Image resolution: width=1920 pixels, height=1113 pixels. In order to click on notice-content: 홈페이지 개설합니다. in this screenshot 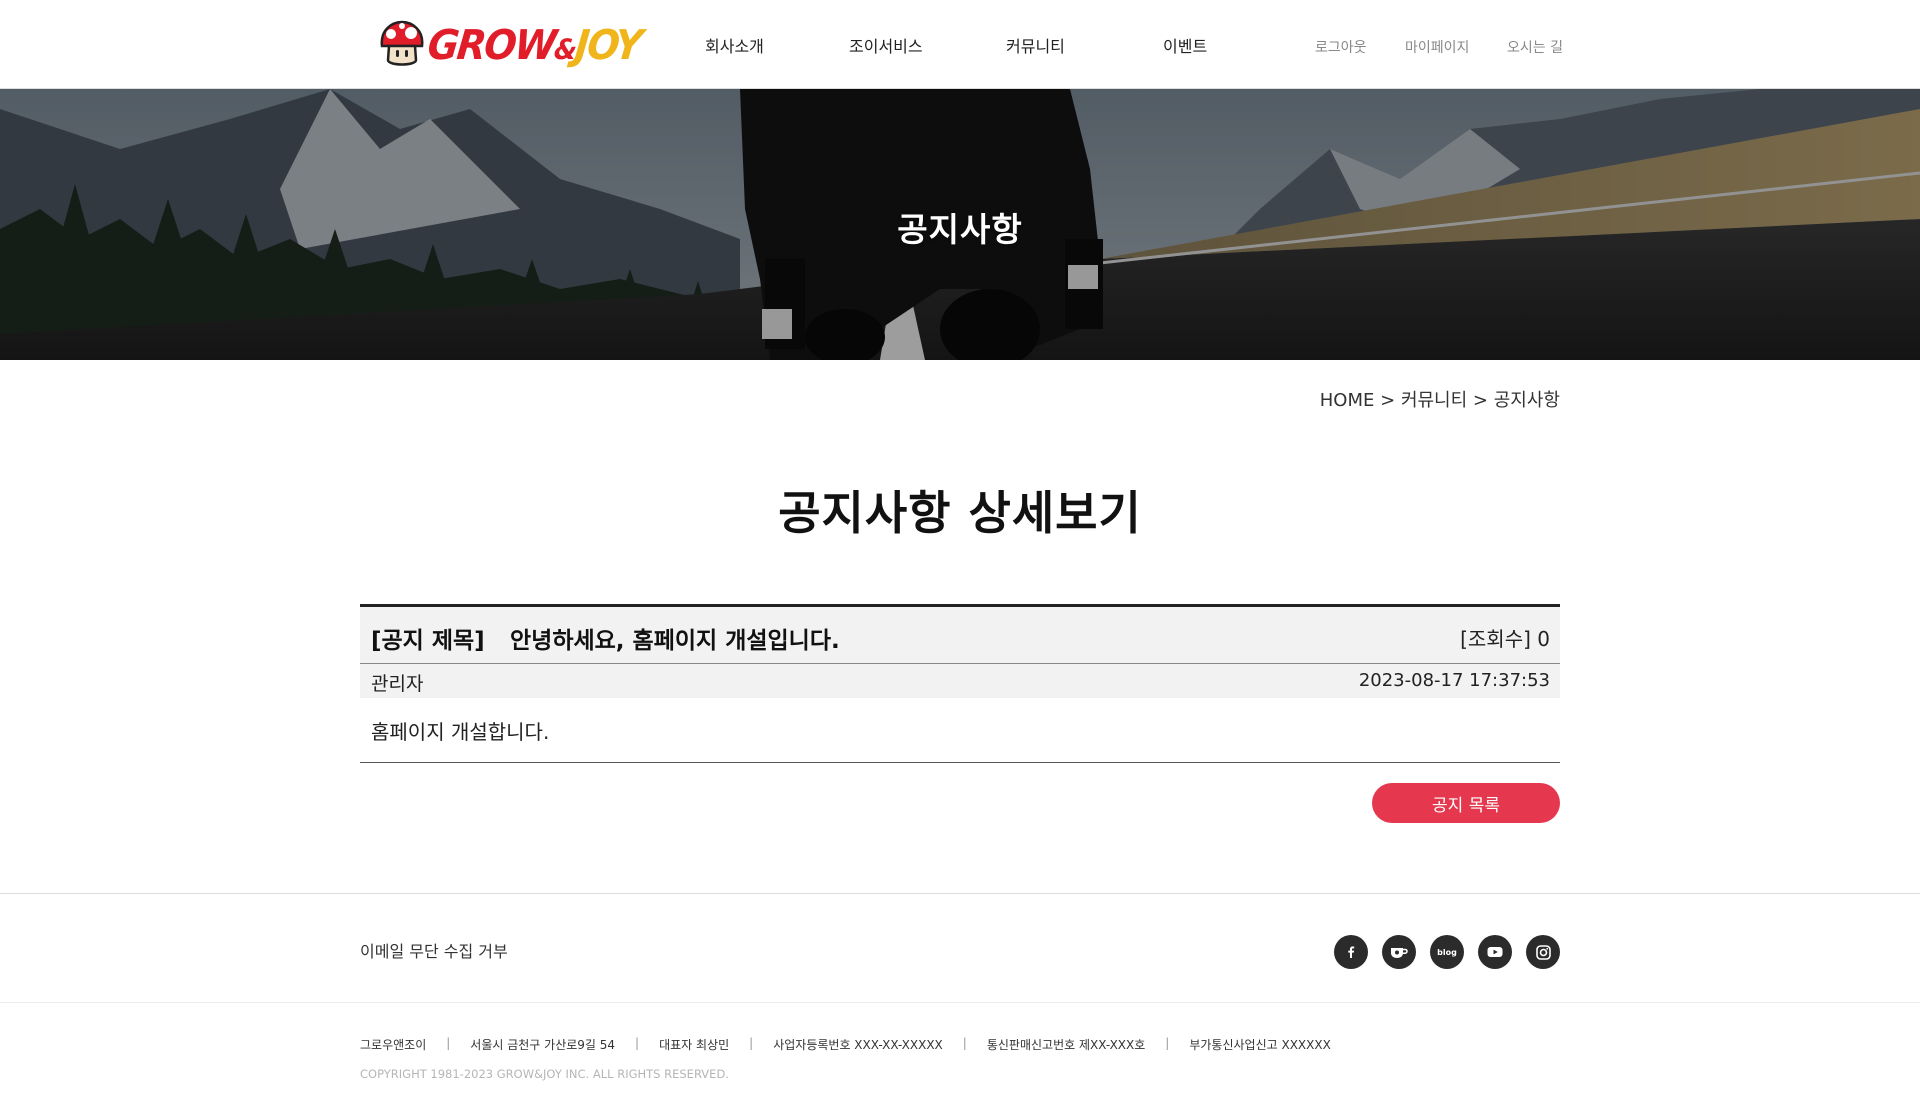, I will do `click(460, 732)`.